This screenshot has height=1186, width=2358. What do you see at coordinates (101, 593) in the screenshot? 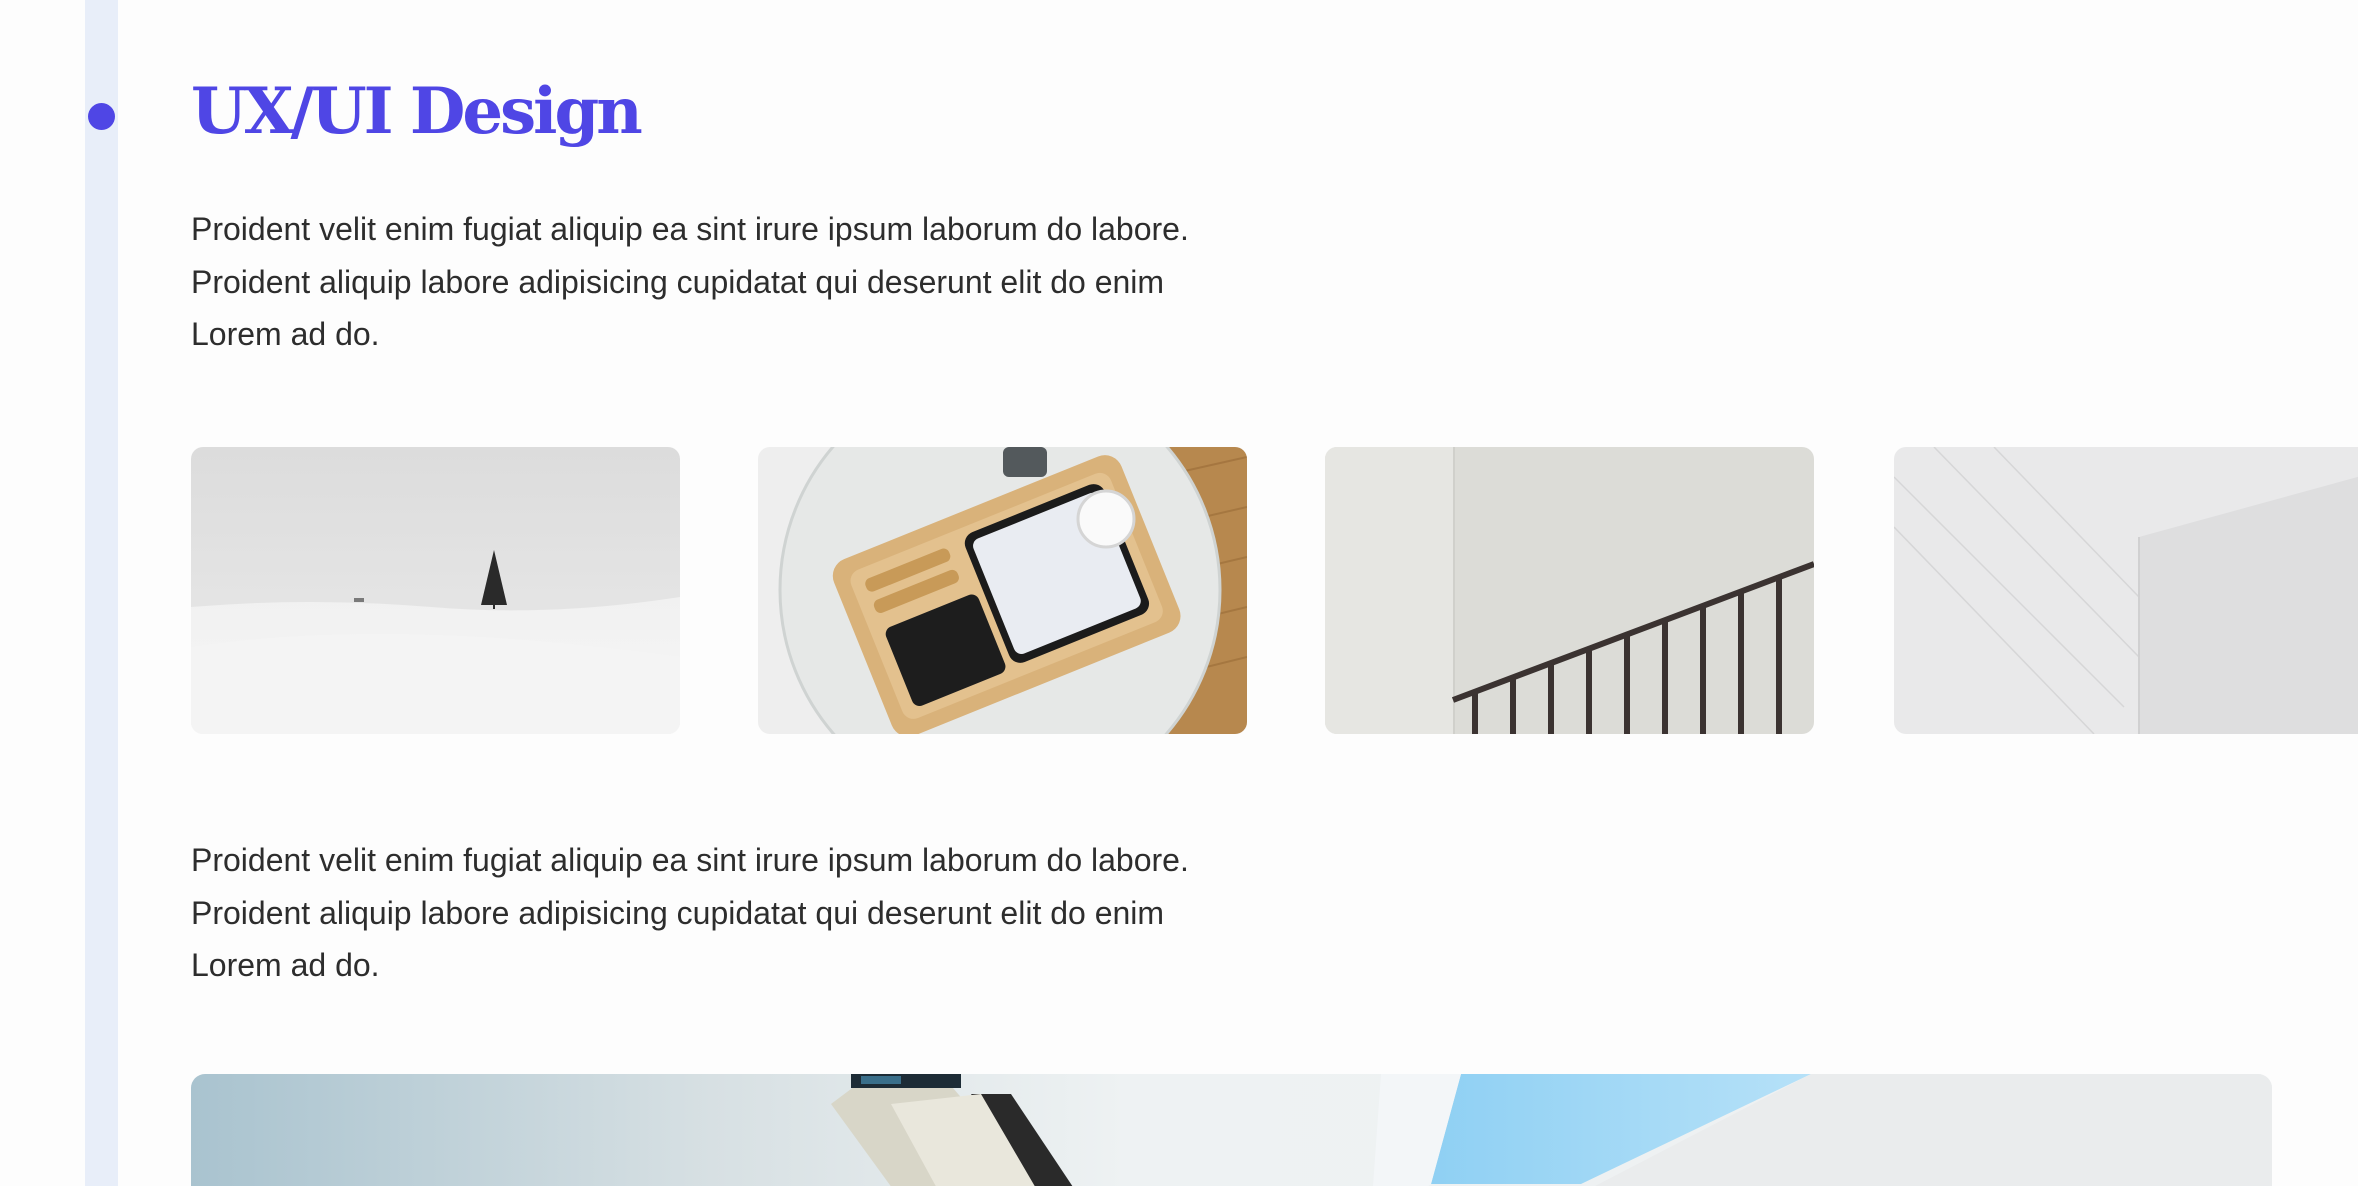
I see `timeline-rail` at bounding box center [101, 593].